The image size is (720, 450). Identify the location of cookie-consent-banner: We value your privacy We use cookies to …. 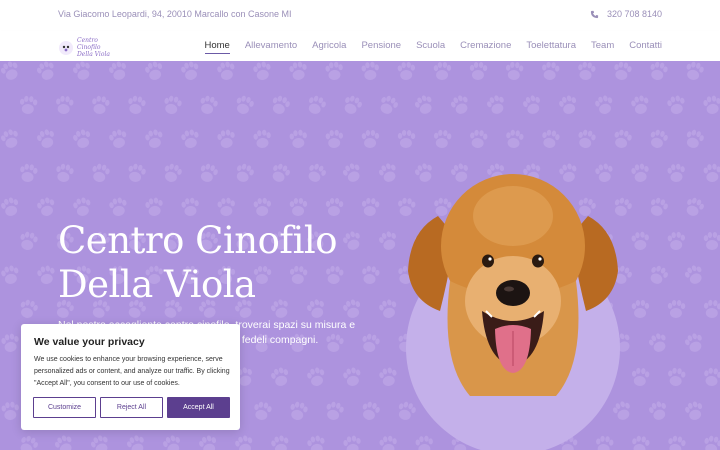
(130, 377).